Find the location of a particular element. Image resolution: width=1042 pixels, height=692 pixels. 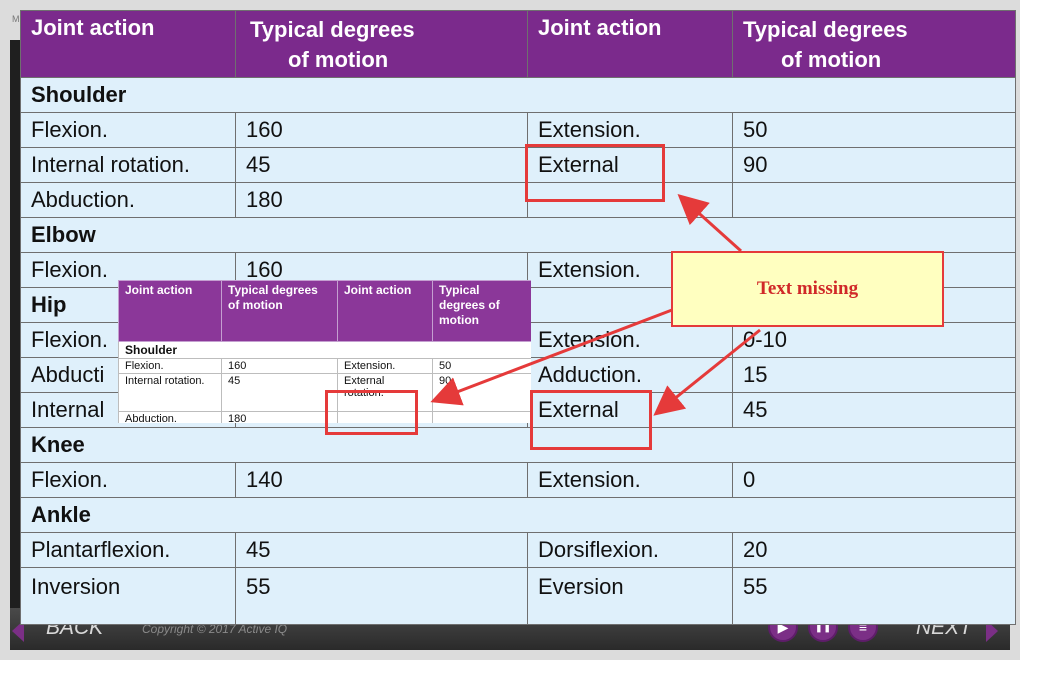

table-cell: Adduction. is located at coordinates (630, 375).